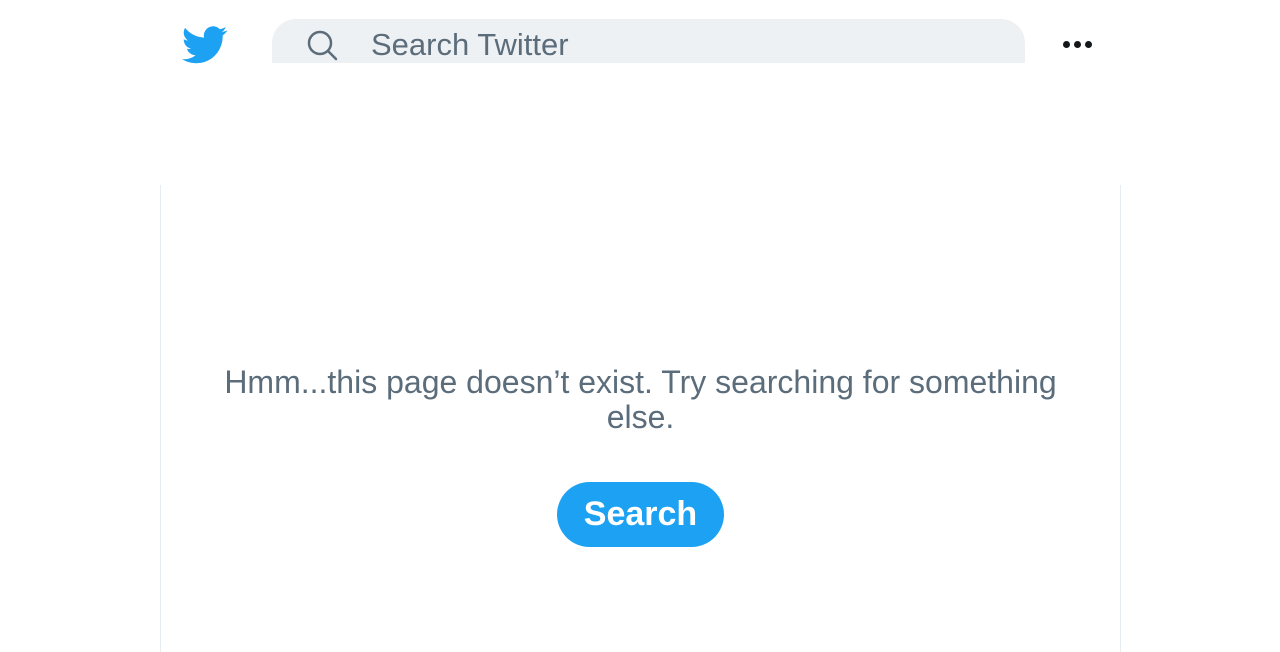 This screenshot has width=1280, height=652. Describe the element at coordinates (204, 45) in the screenshot. I see `twitter-bird-icon` at that location.